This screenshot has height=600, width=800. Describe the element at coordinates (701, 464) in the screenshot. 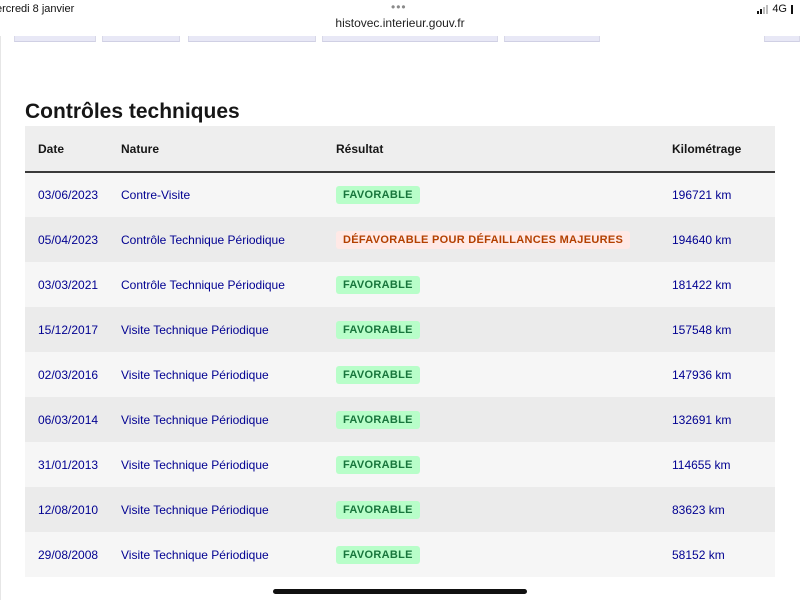

I see `cell-km: 114655 km` at that location.